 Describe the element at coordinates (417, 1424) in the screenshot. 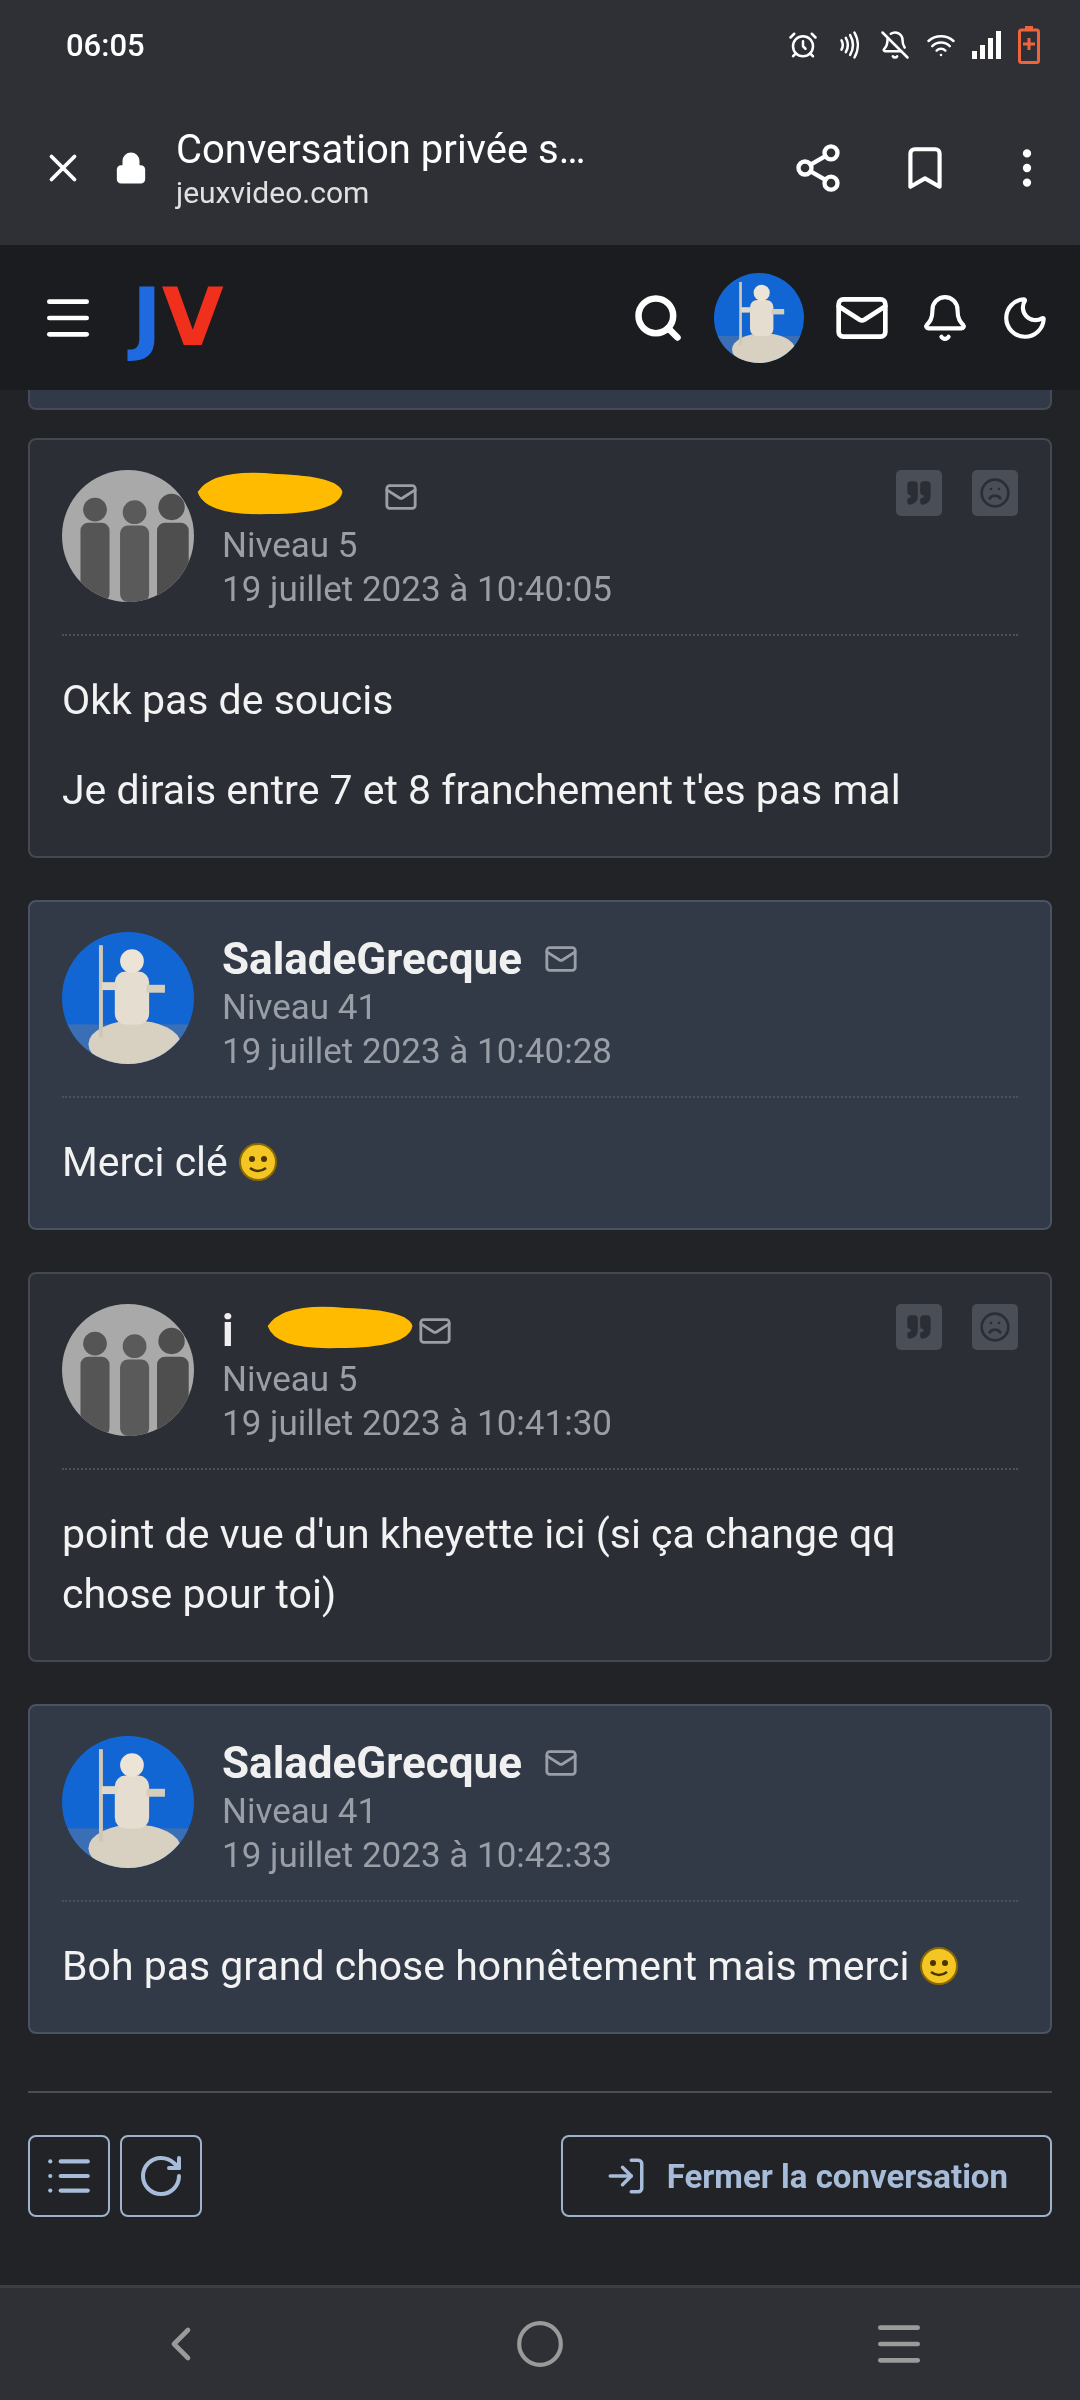

I see `post-date: 19 juillet 2023 à 10:41:30` at that location.